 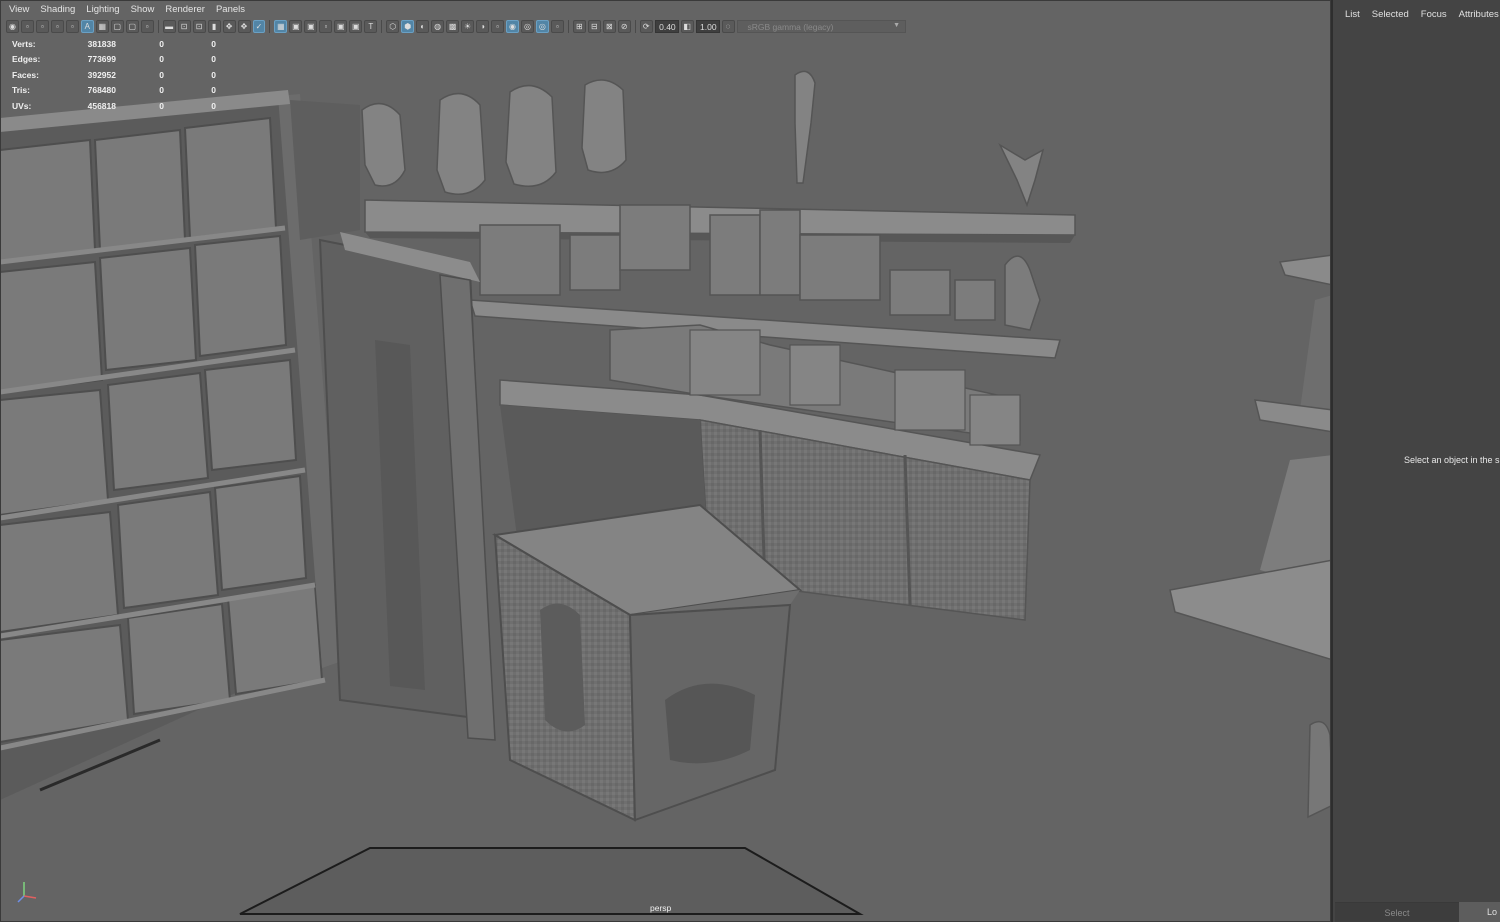 I want to click on isolate-icon: ⊞, so click(x=579, y=26).